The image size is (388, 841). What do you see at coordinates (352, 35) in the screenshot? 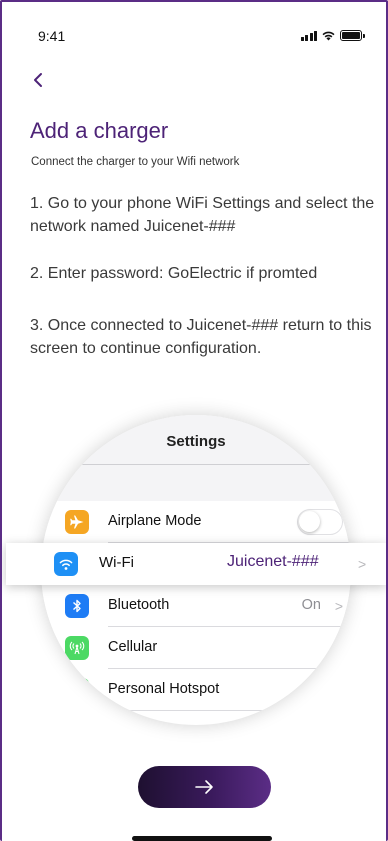
I see `battery-icon` at bounding box center [352, 35].